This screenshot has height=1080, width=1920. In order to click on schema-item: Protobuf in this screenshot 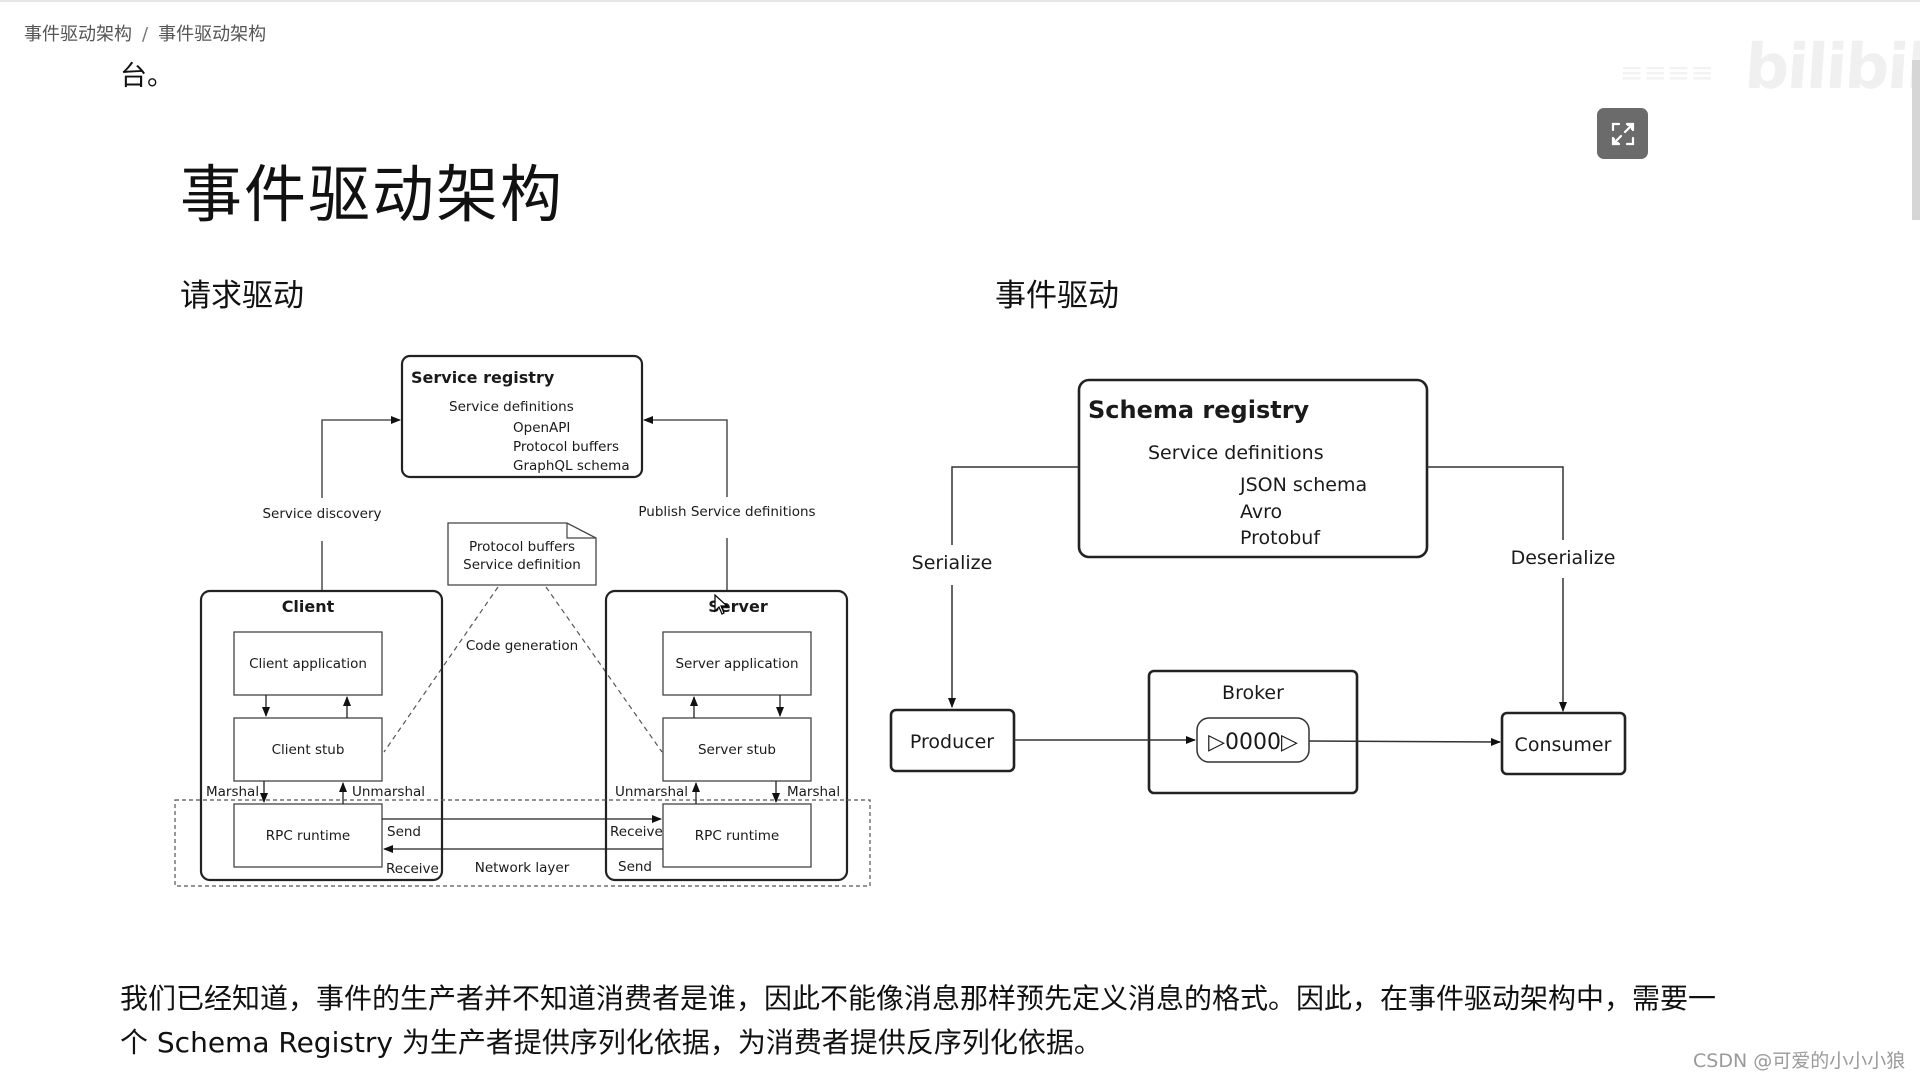, I will do `click(1280, 538)`.